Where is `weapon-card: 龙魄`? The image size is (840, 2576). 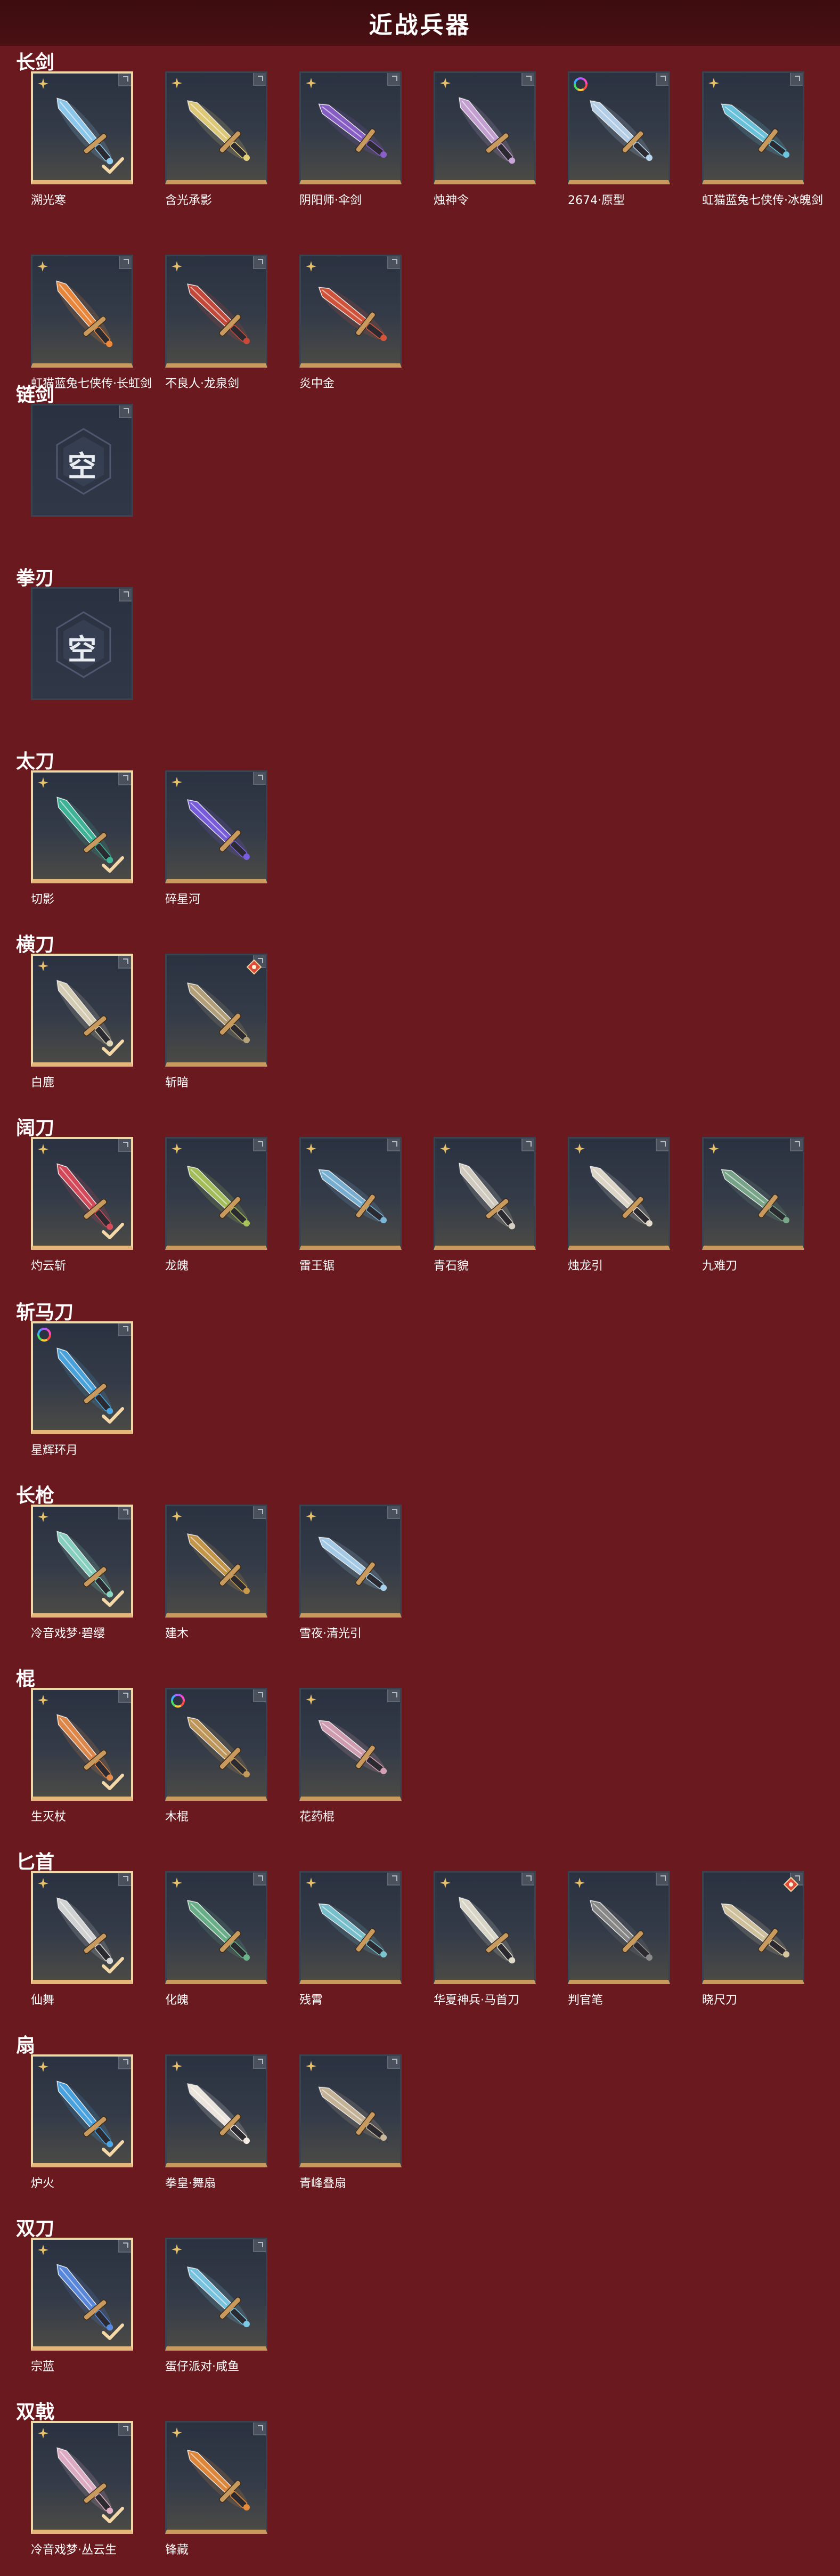 weapon-card: 龙魄 is located at coordinates (216, 1205).